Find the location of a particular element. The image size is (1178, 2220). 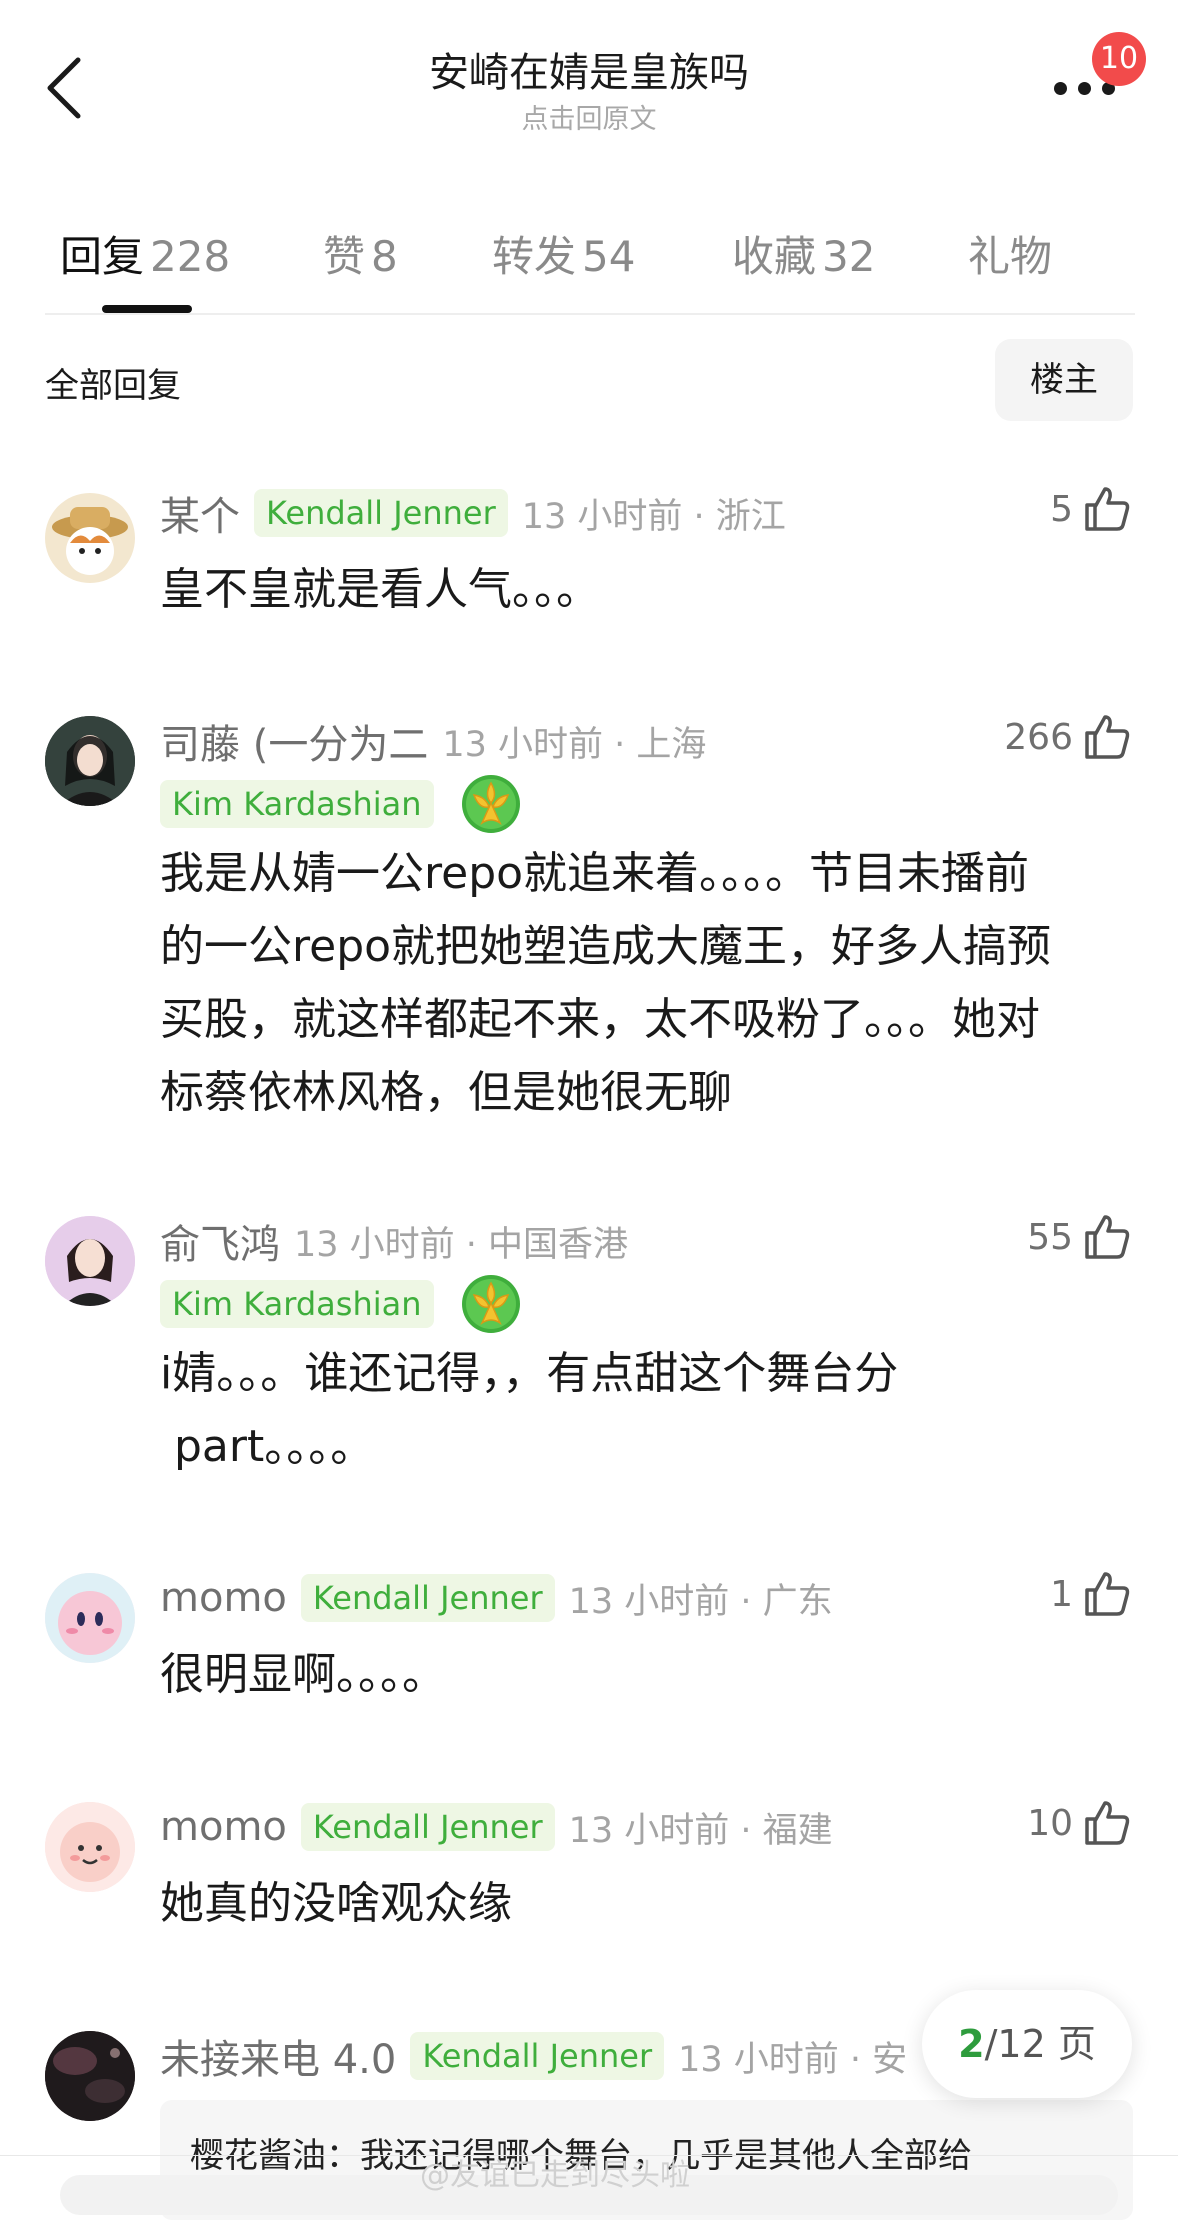

tab-bar: 回复 228 赞8 转发 54 收藏 32 礼物 is located at coordinates (589, 265).